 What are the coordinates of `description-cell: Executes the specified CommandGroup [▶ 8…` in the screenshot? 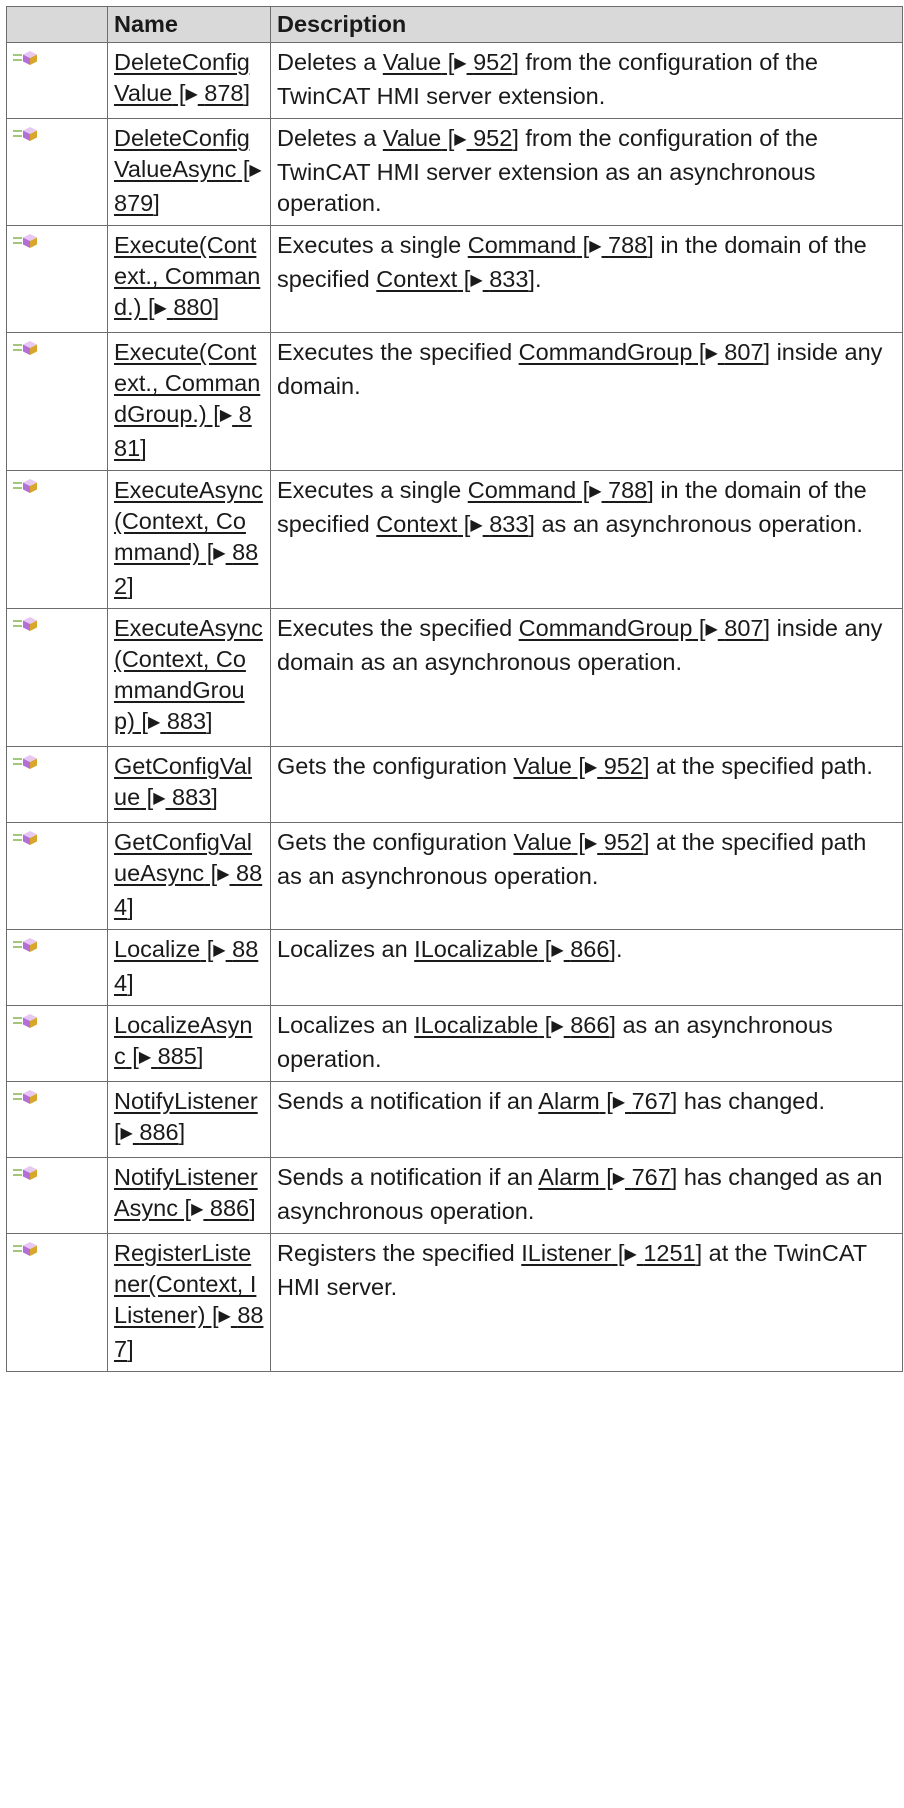 It's located at (586, 401).